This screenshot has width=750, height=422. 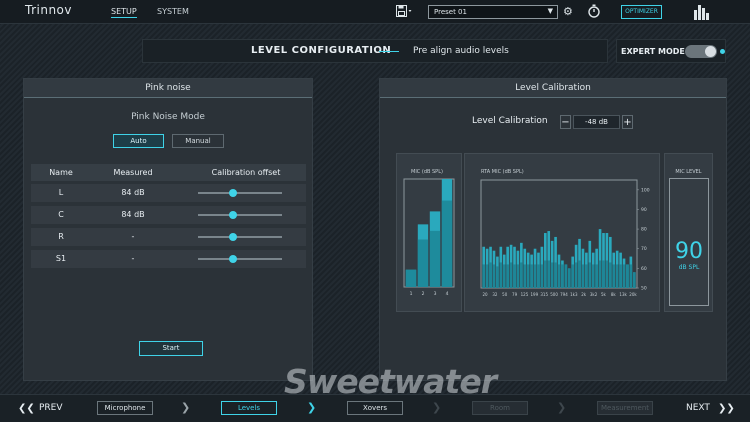 I want to click on chevron-right-icon: ❯, so click(x=437, y=407).